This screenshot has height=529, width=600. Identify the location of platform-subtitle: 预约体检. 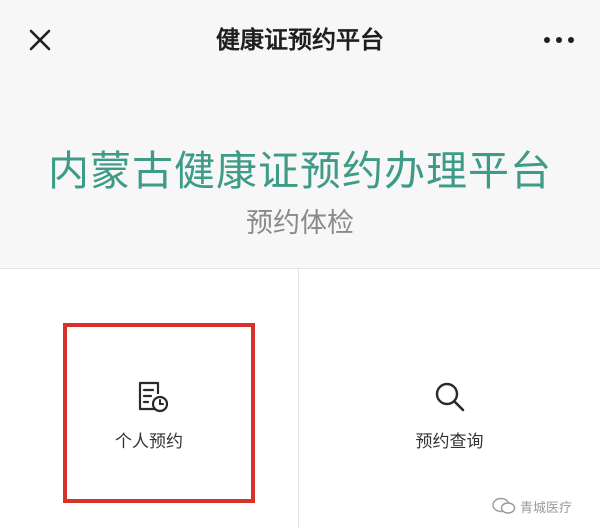
(300, 223).